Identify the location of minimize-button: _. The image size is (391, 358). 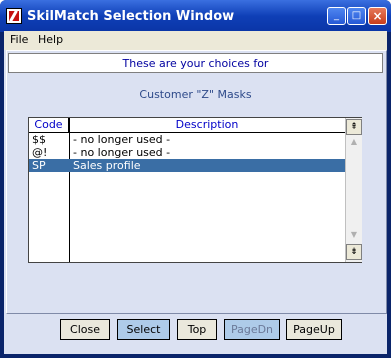
(336, 16).